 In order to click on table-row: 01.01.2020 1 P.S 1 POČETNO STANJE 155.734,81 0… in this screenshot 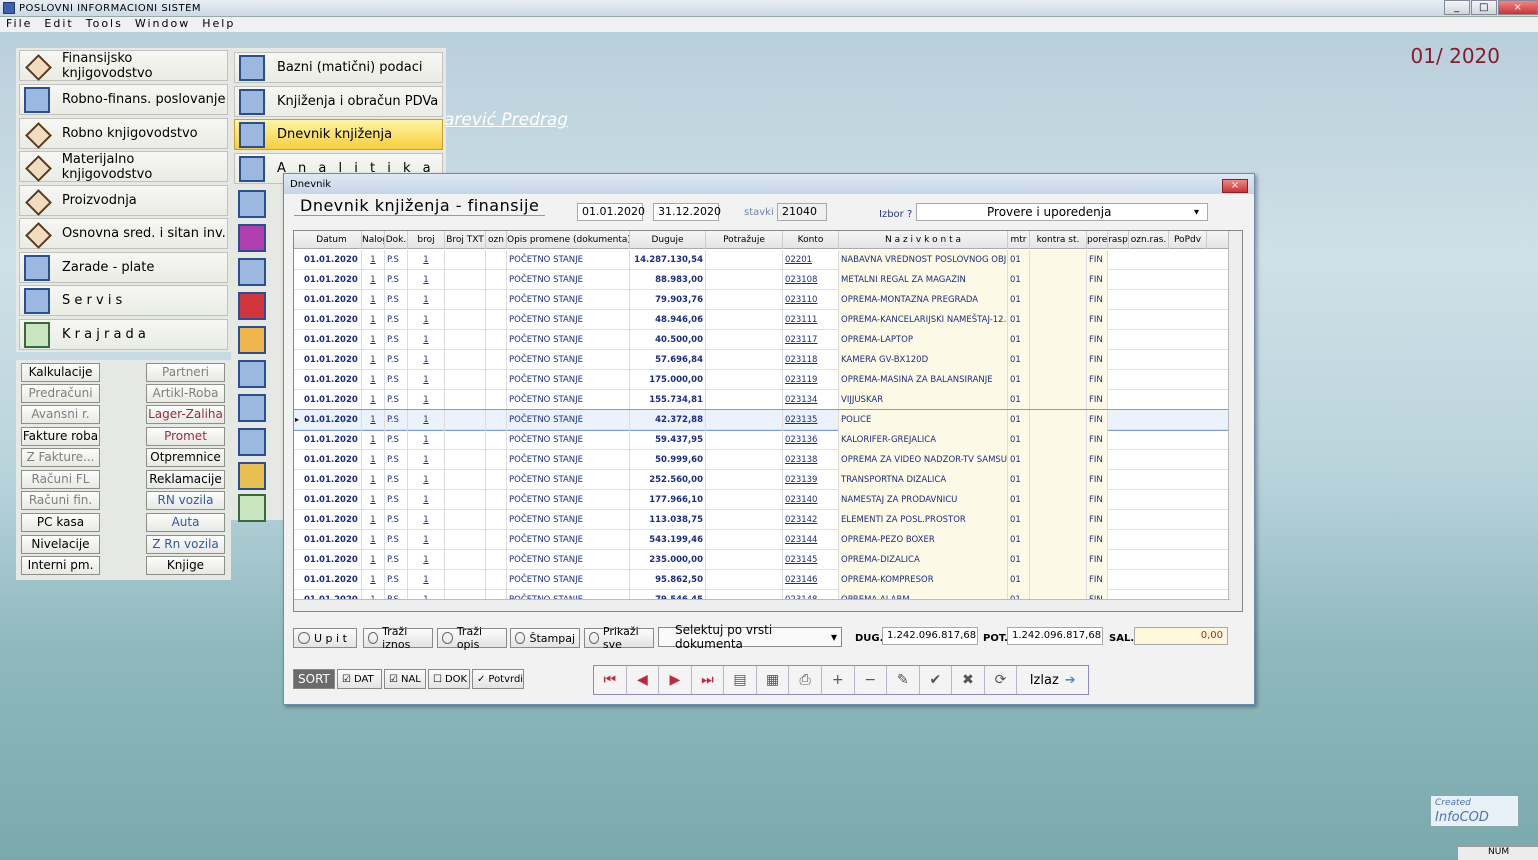, I will do `click(761, 400)`.